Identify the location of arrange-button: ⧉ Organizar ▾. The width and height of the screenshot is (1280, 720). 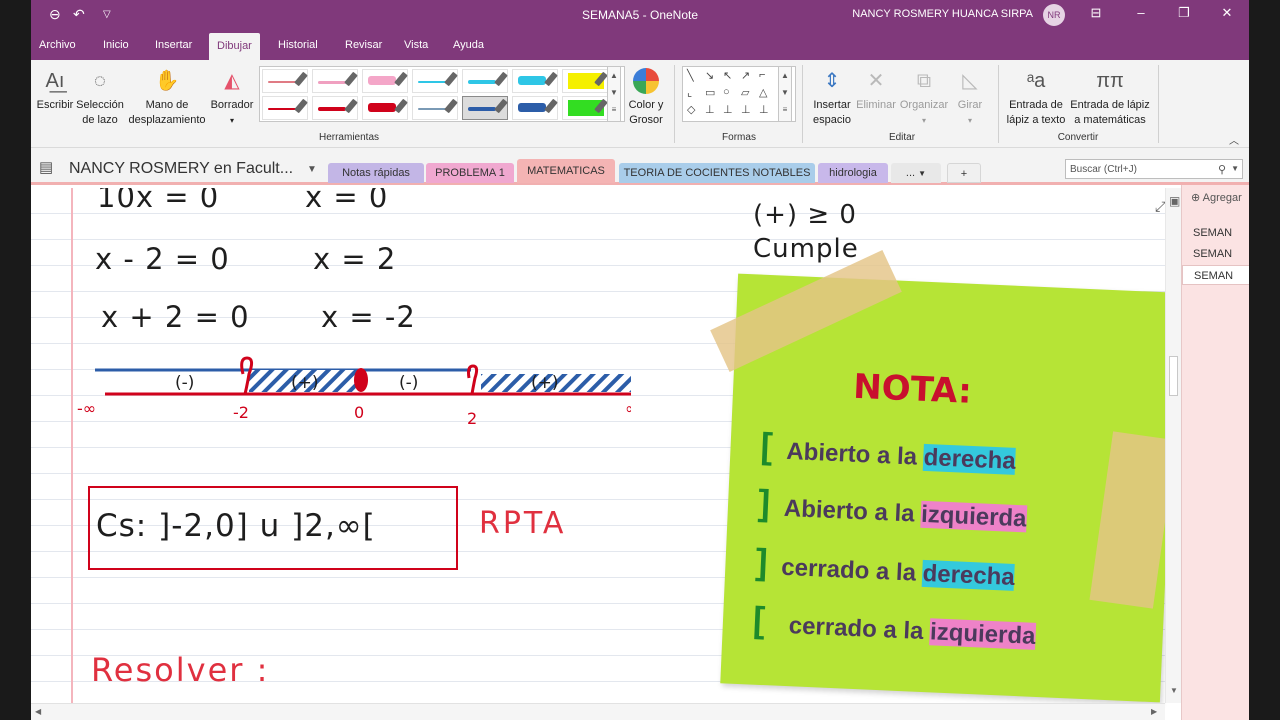
(924, 98).